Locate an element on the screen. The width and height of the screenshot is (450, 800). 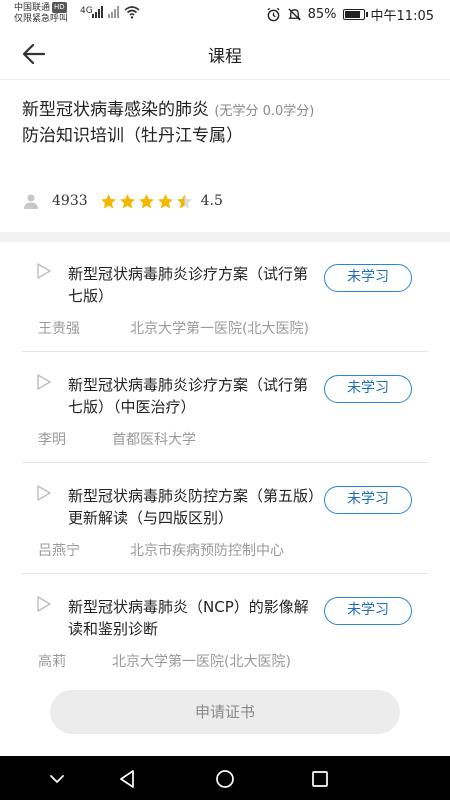
rating-stars is located at coordinates (146, 201).